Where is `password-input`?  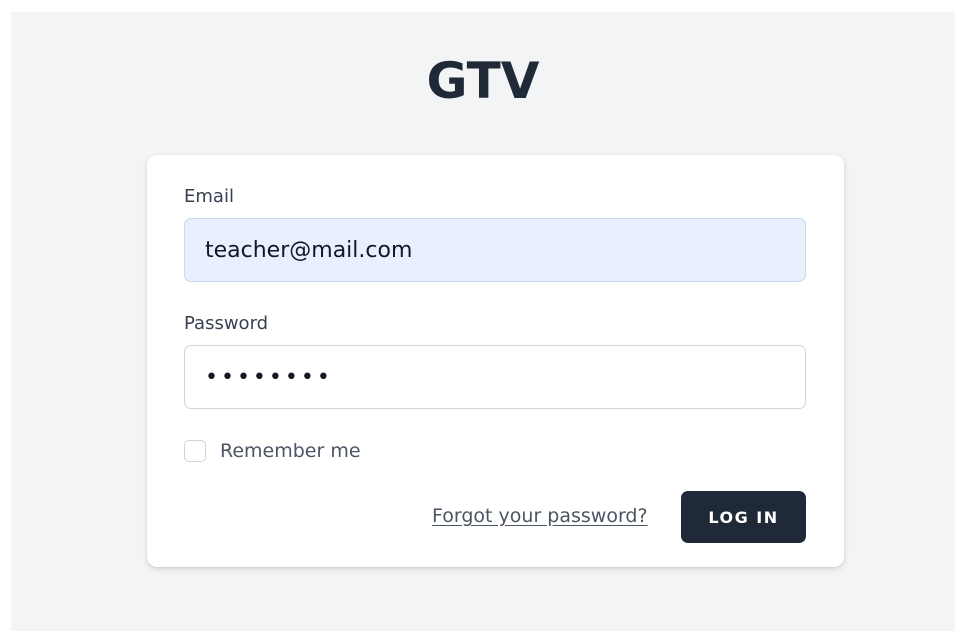 password-input is located at coordinates (495, 377).